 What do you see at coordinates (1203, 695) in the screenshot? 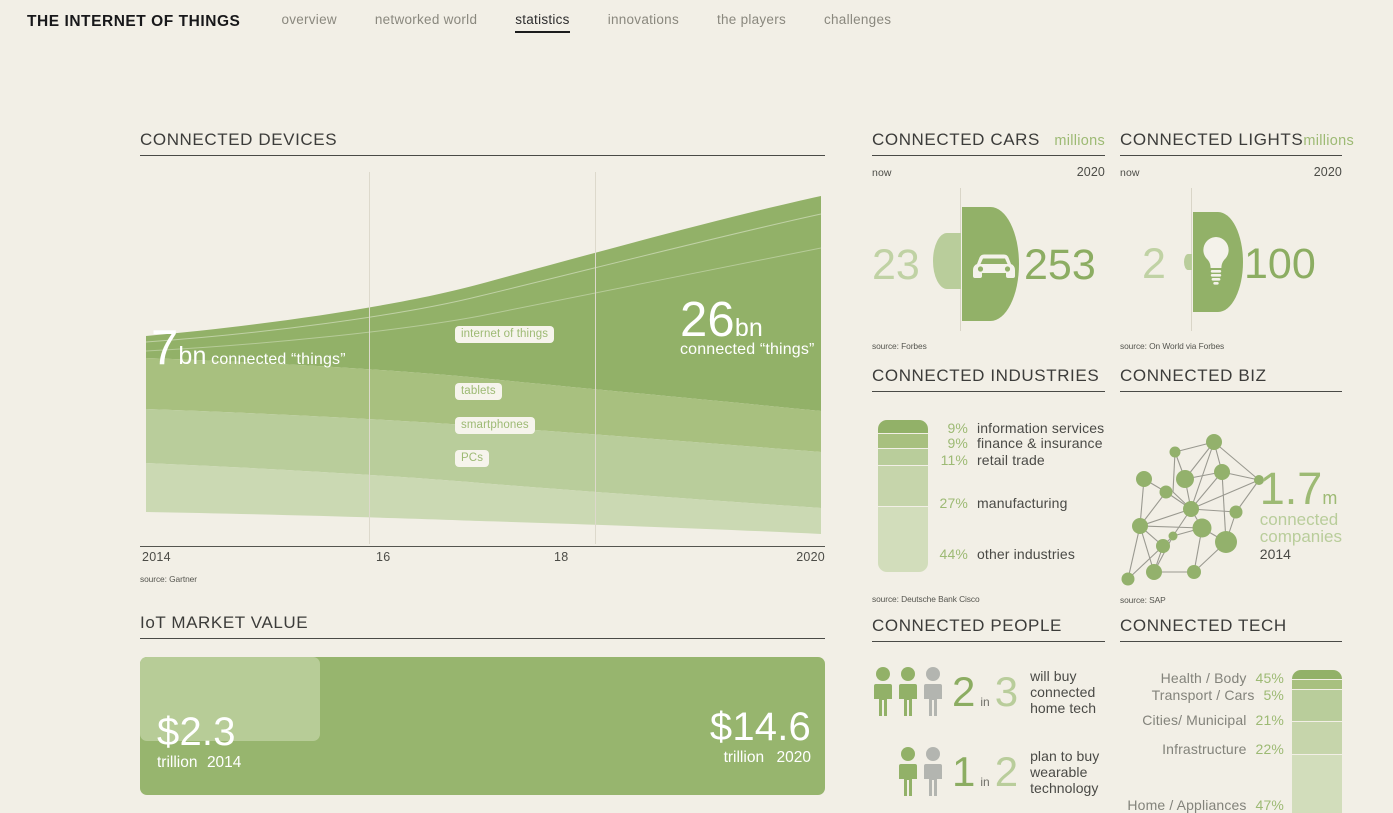
I see `tech-label: Transport / Cars` at bounding box center [1203, 695].